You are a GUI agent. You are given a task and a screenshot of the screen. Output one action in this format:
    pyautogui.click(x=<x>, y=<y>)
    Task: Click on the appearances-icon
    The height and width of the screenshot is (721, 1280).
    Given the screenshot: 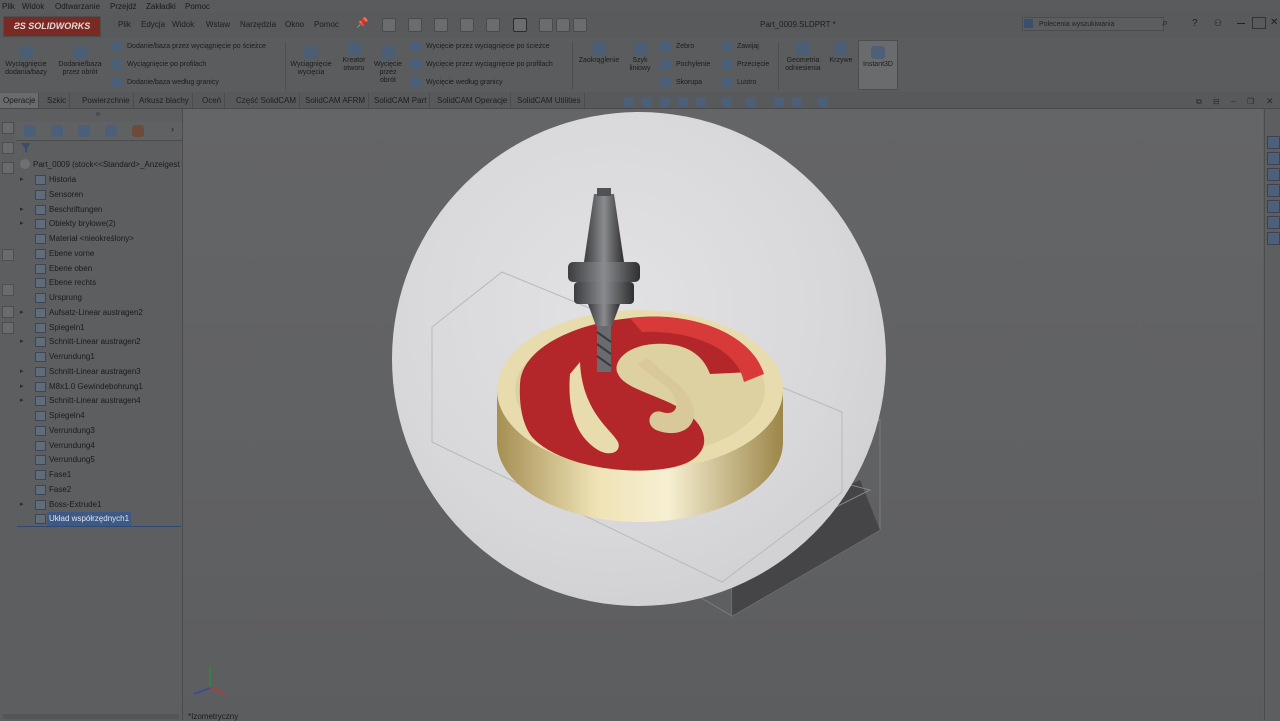 What is the action you would take?
    pyautogui.click(x=1273, y=206)
    